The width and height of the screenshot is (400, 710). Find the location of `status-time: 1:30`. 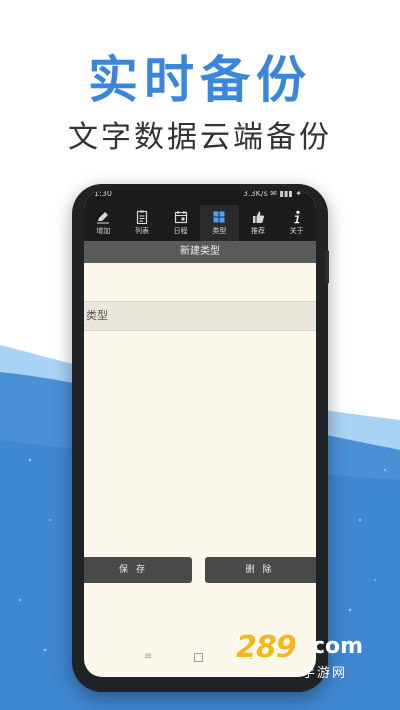

status-time: 1:30 is located at coordinates (103, 194).